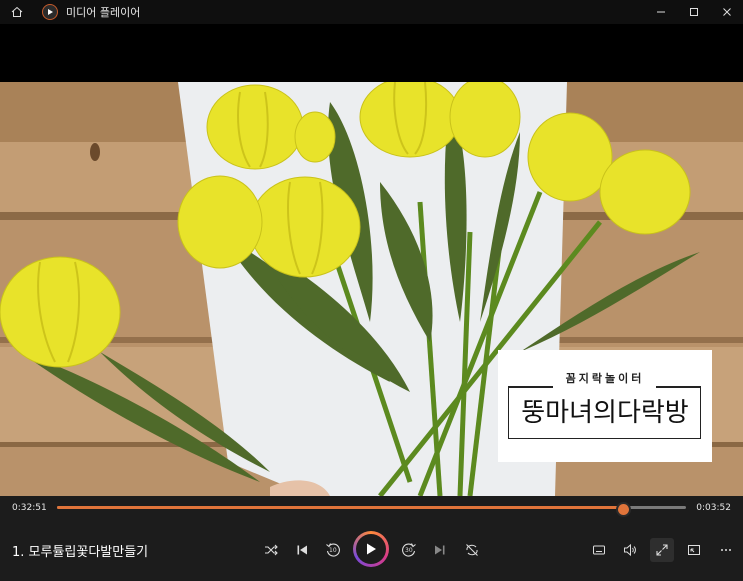 This screenshot has height=581, width=743. I want to click on play-button, so click(371, 549).